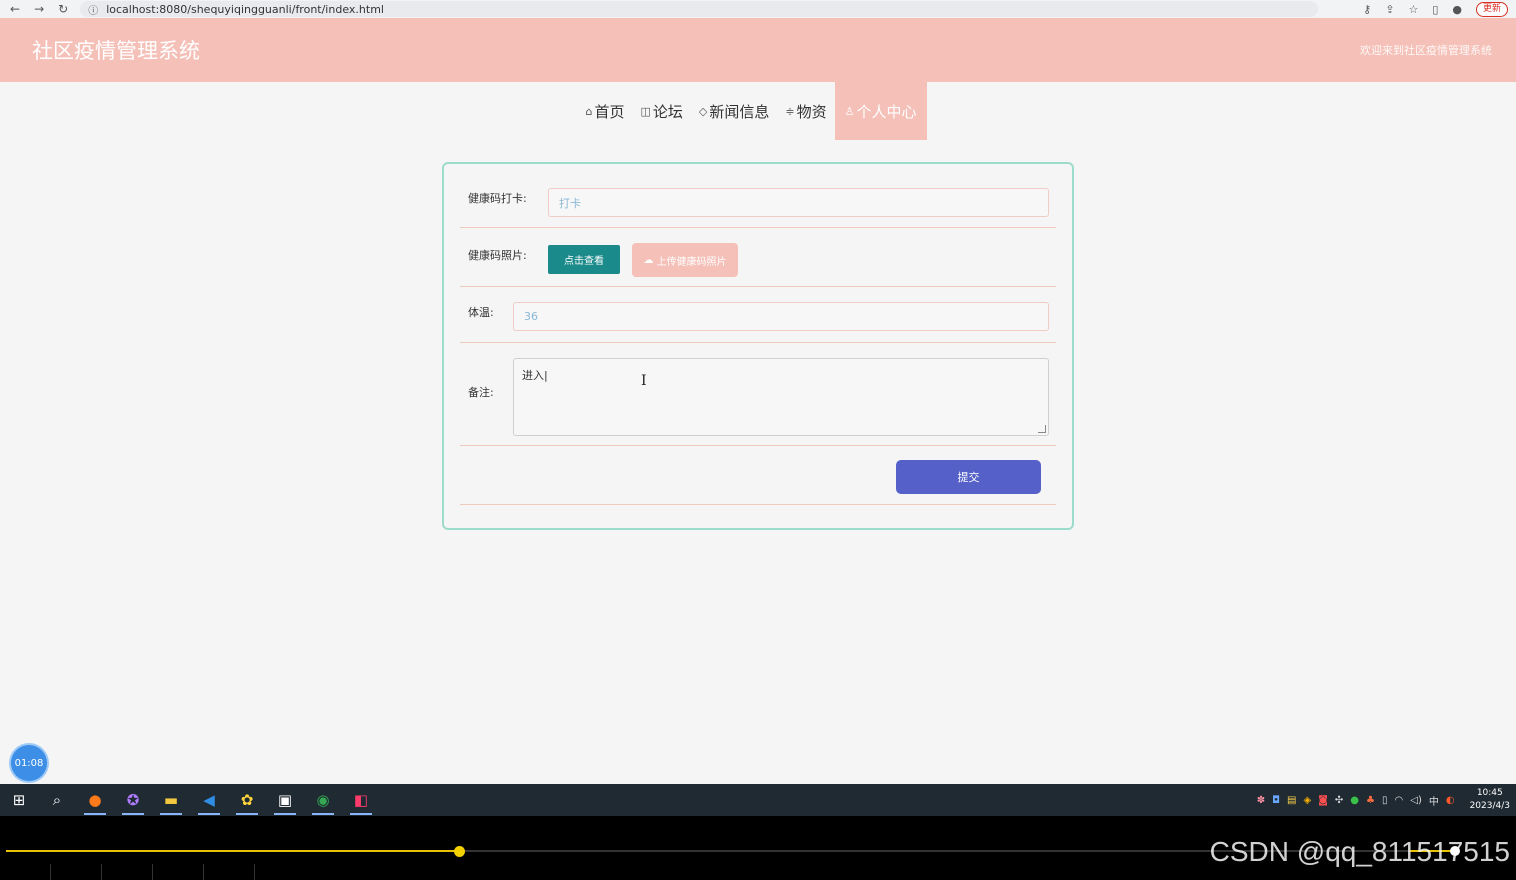 The image size is (1516, 880). Describe the element at coordinates (667, 111) in the screenshot. I see `nav-label: 论坛` at that location.